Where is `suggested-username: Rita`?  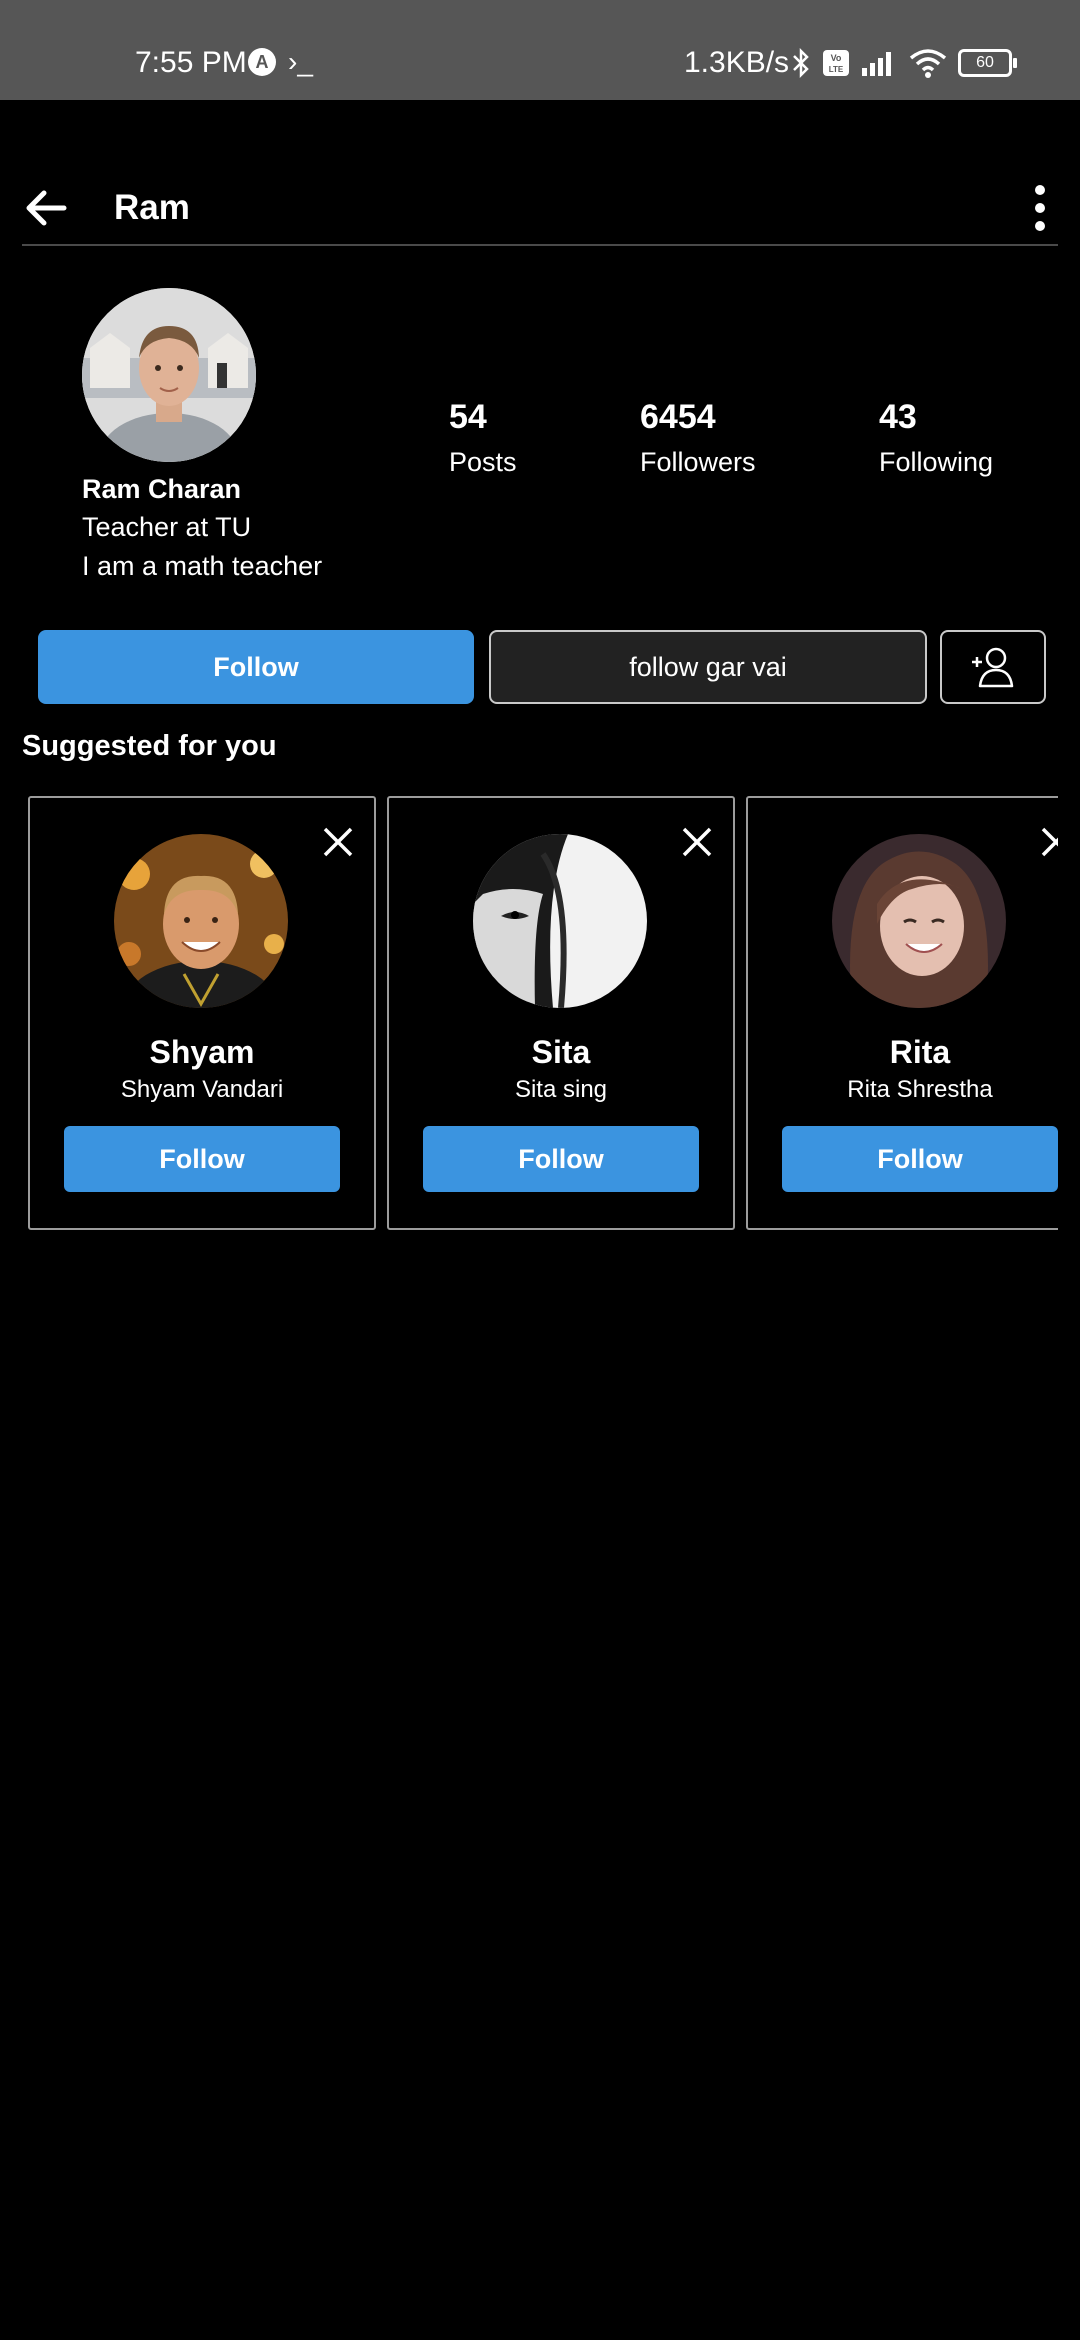
suggested-username: Rita is located at coordinates (920, 1052).